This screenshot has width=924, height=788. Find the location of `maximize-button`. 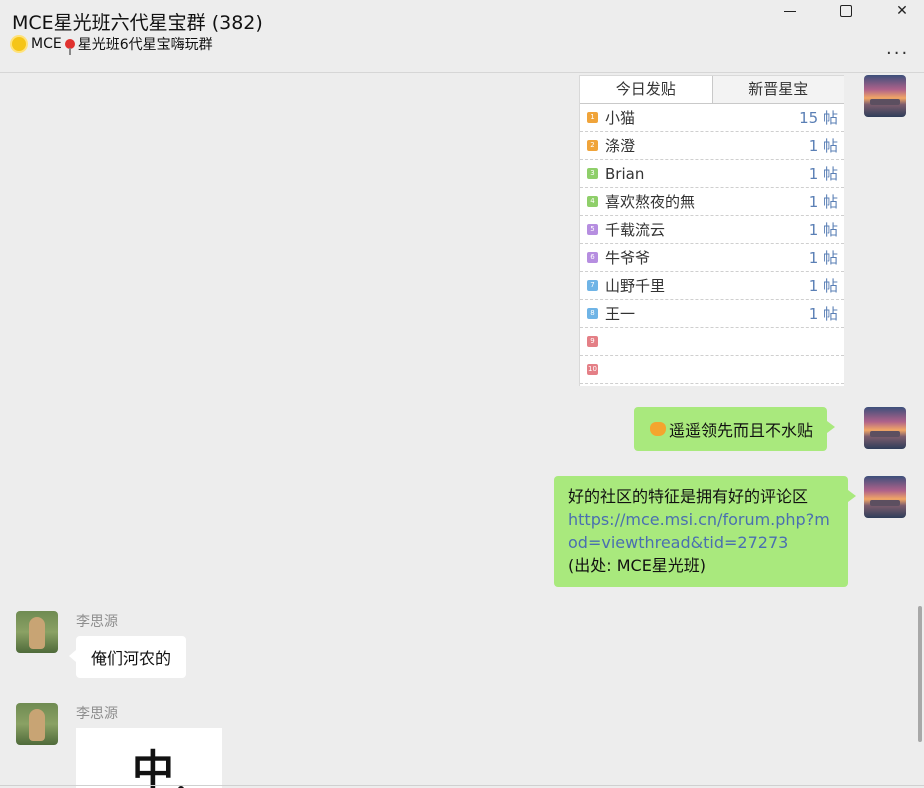

maximize-button is located at coordinates (846, 11).